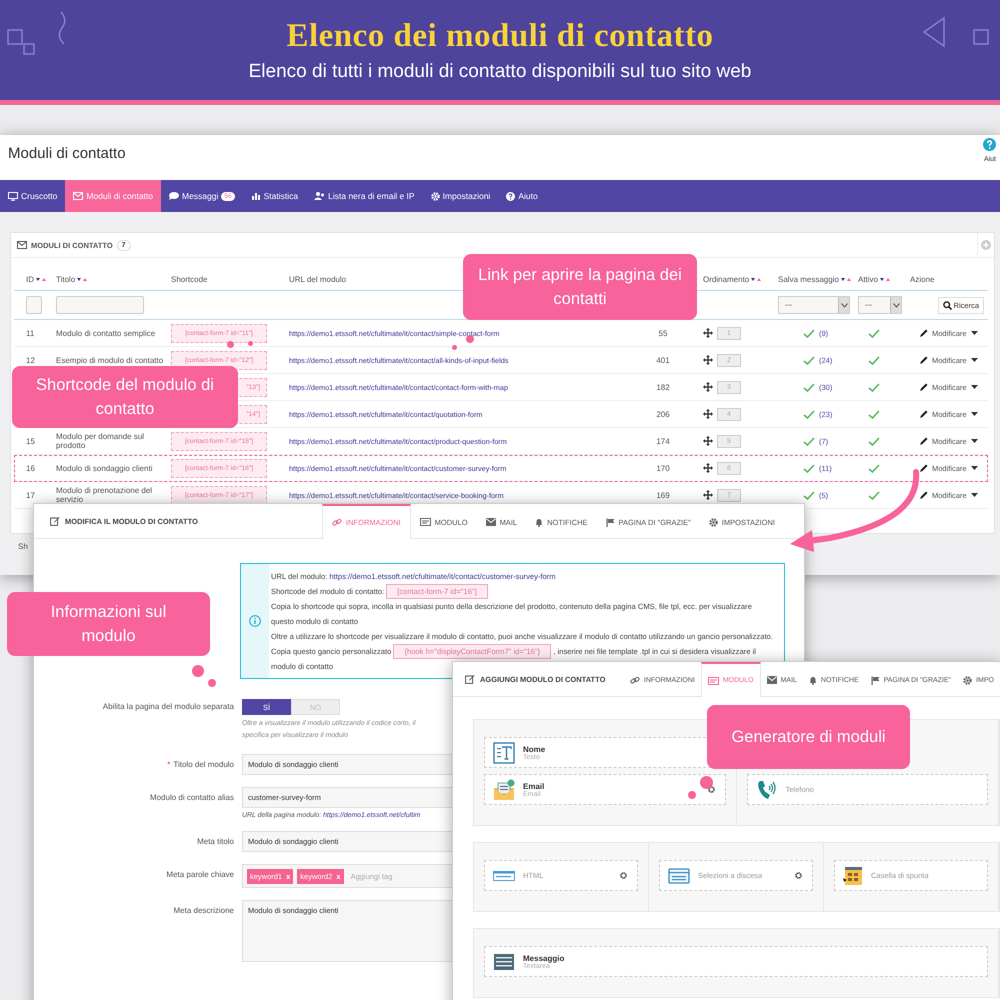  What do you see at coordinates (504, 789) in the screenshot?
I see `email-icon` at bounding box center [504, 789].